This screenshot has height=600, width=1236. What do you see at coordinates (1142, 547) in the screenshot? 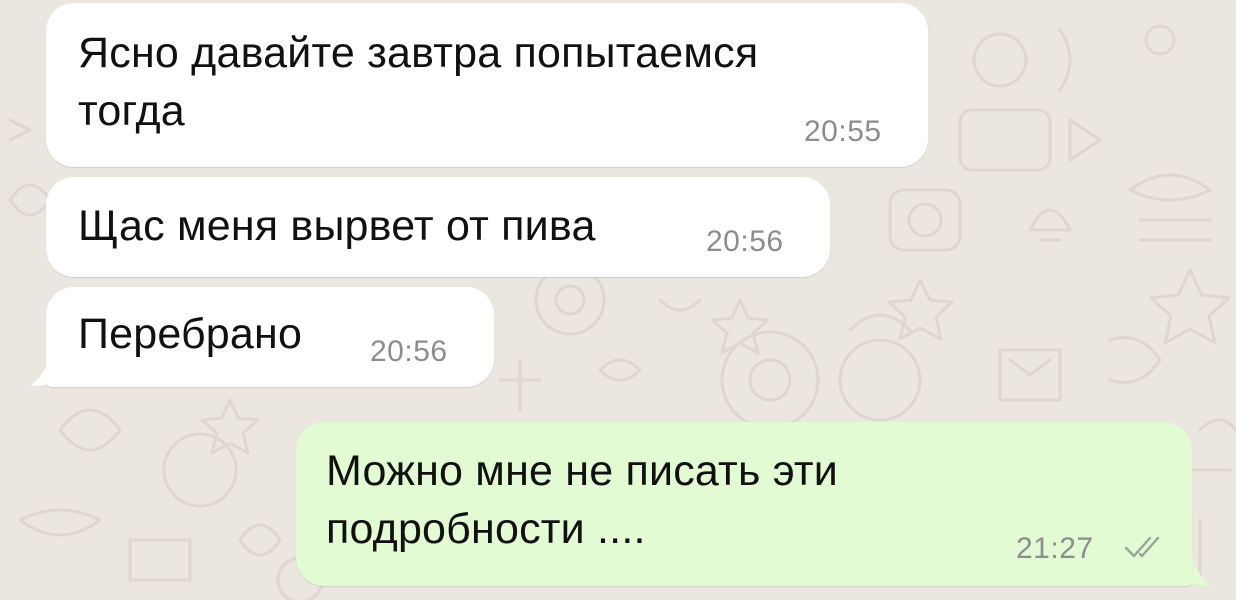
I see `double-check-icon` at bounding box center [1142, 547].